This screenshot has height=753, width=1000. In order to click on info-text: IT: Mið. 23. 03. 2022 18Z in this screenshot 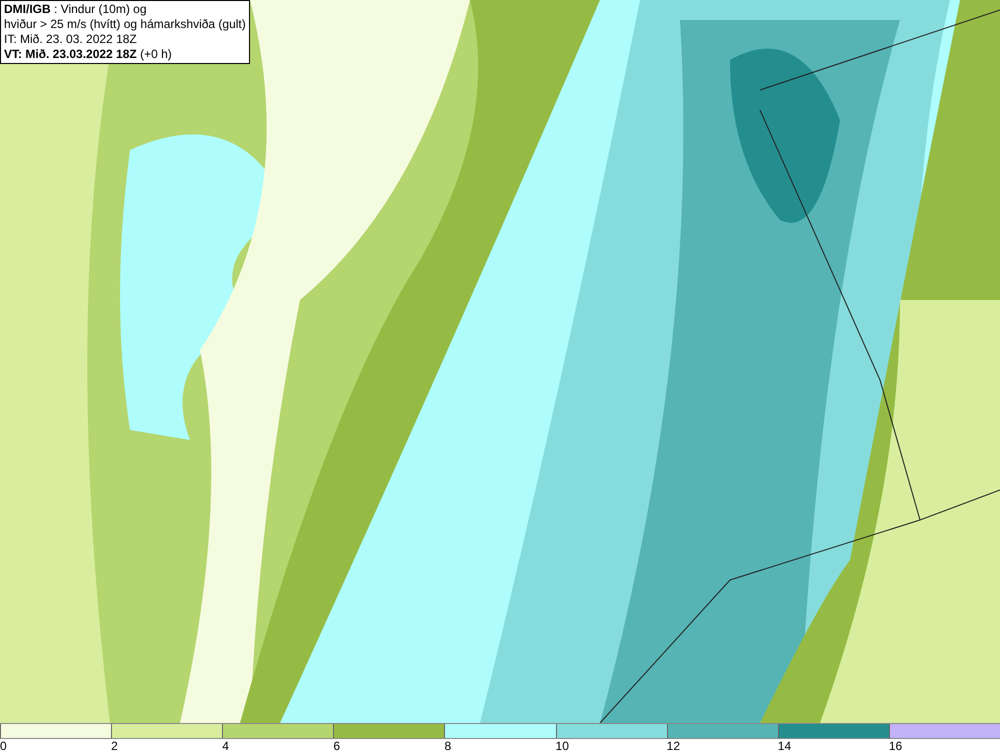, I will do `click(71, 39)`.